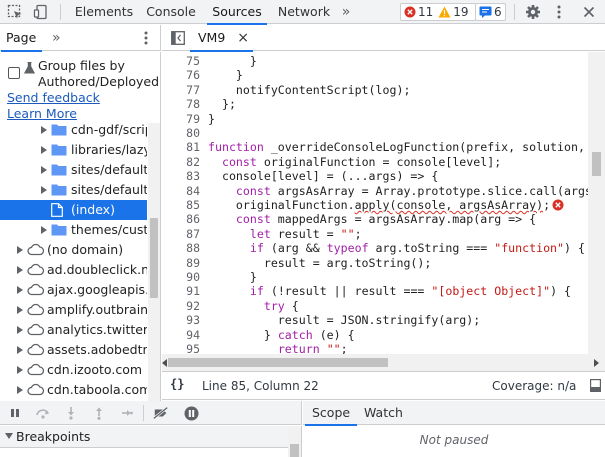  Describe the element at coordinates (344, 320) in the screenshot. I see `code-line: result = JSON.stringify(arg);` at that location.